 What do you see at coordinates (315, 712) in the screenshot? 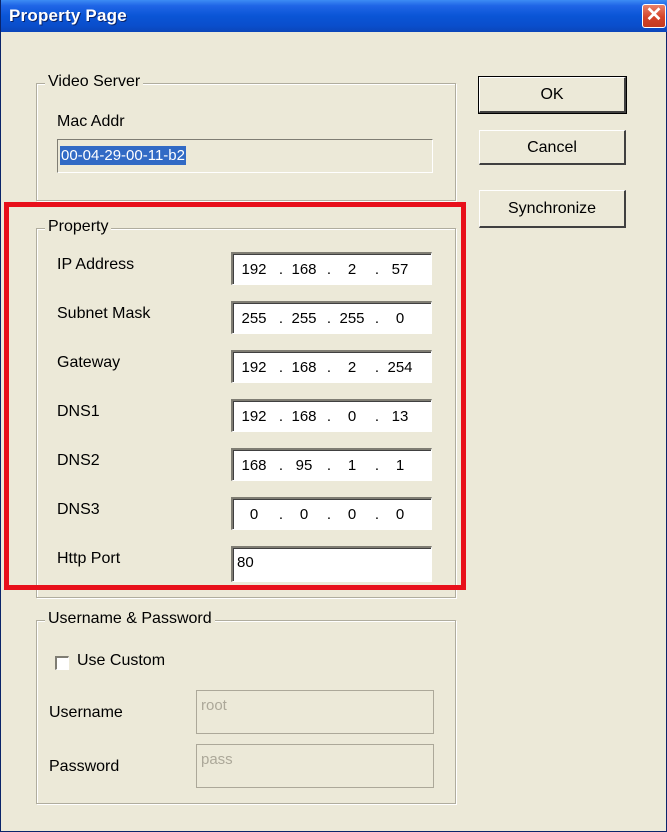
I see `username-input: root` at bounding box center [315, 712].